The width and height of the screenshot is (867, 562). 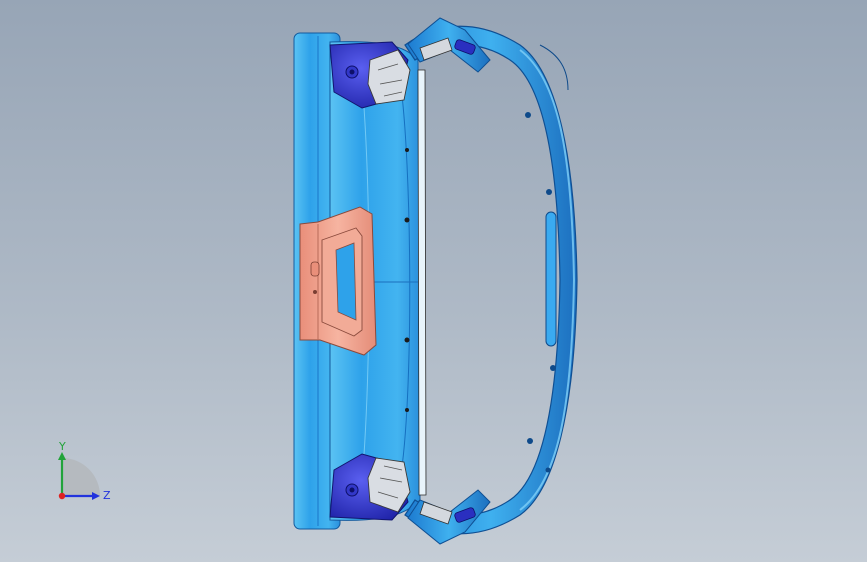 I want to click on z-axis-label: Z, so click(x=107, y=495).